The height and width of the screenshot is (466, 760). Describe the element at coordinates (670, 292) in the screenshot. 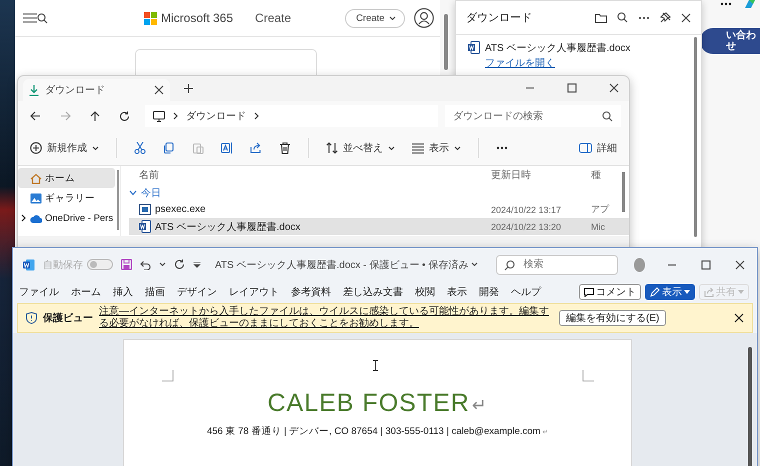

I see `view-mode-button: 表示` at that location.